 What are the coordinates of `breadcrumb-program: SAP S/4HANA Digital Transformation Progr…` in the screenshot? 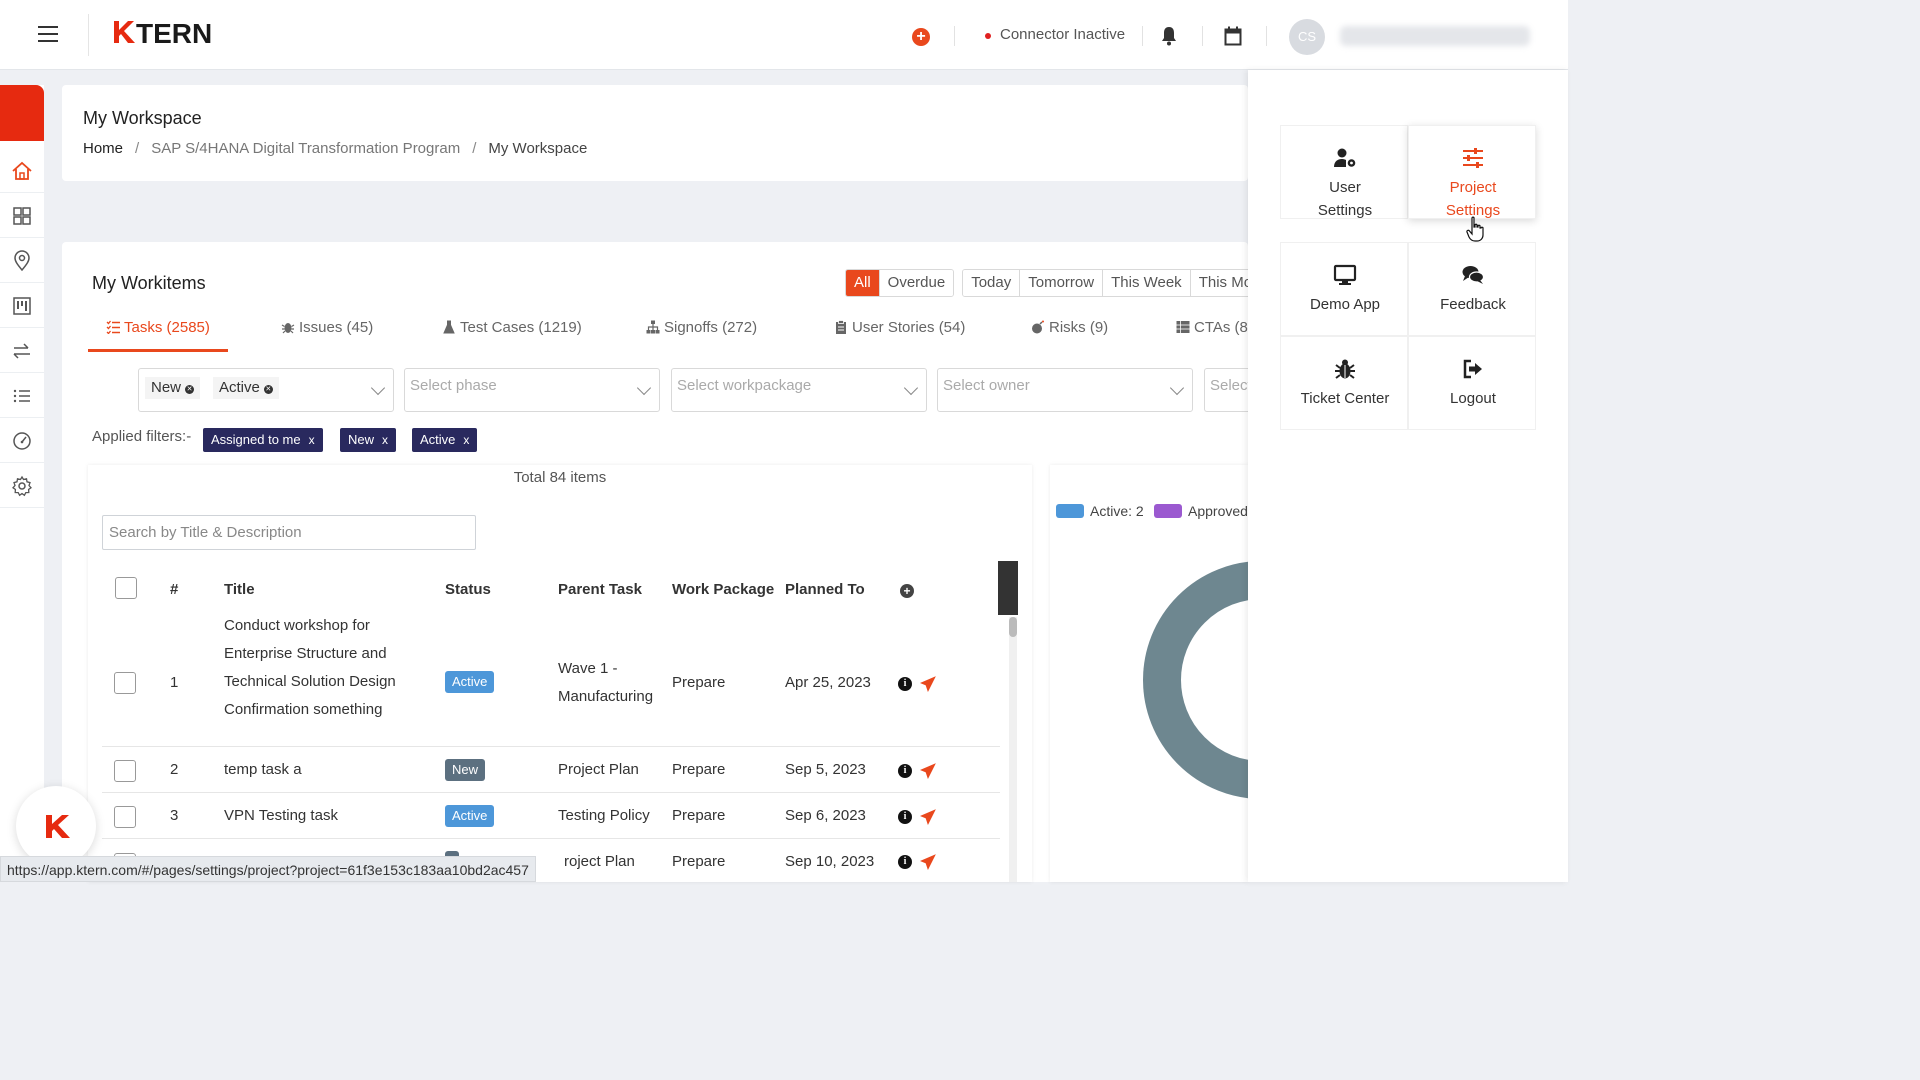 It's located at (305, 148).